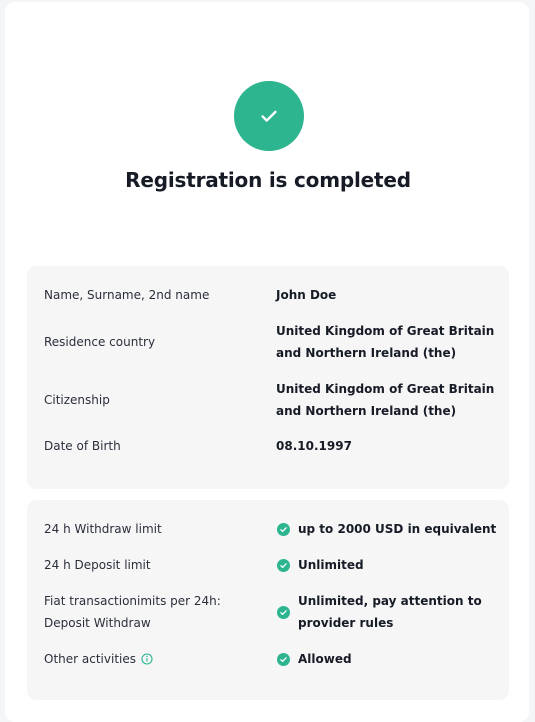 This screenshot has height=722, width=535. I want to click on info-label-residence: Residence country, so click(100, 342).